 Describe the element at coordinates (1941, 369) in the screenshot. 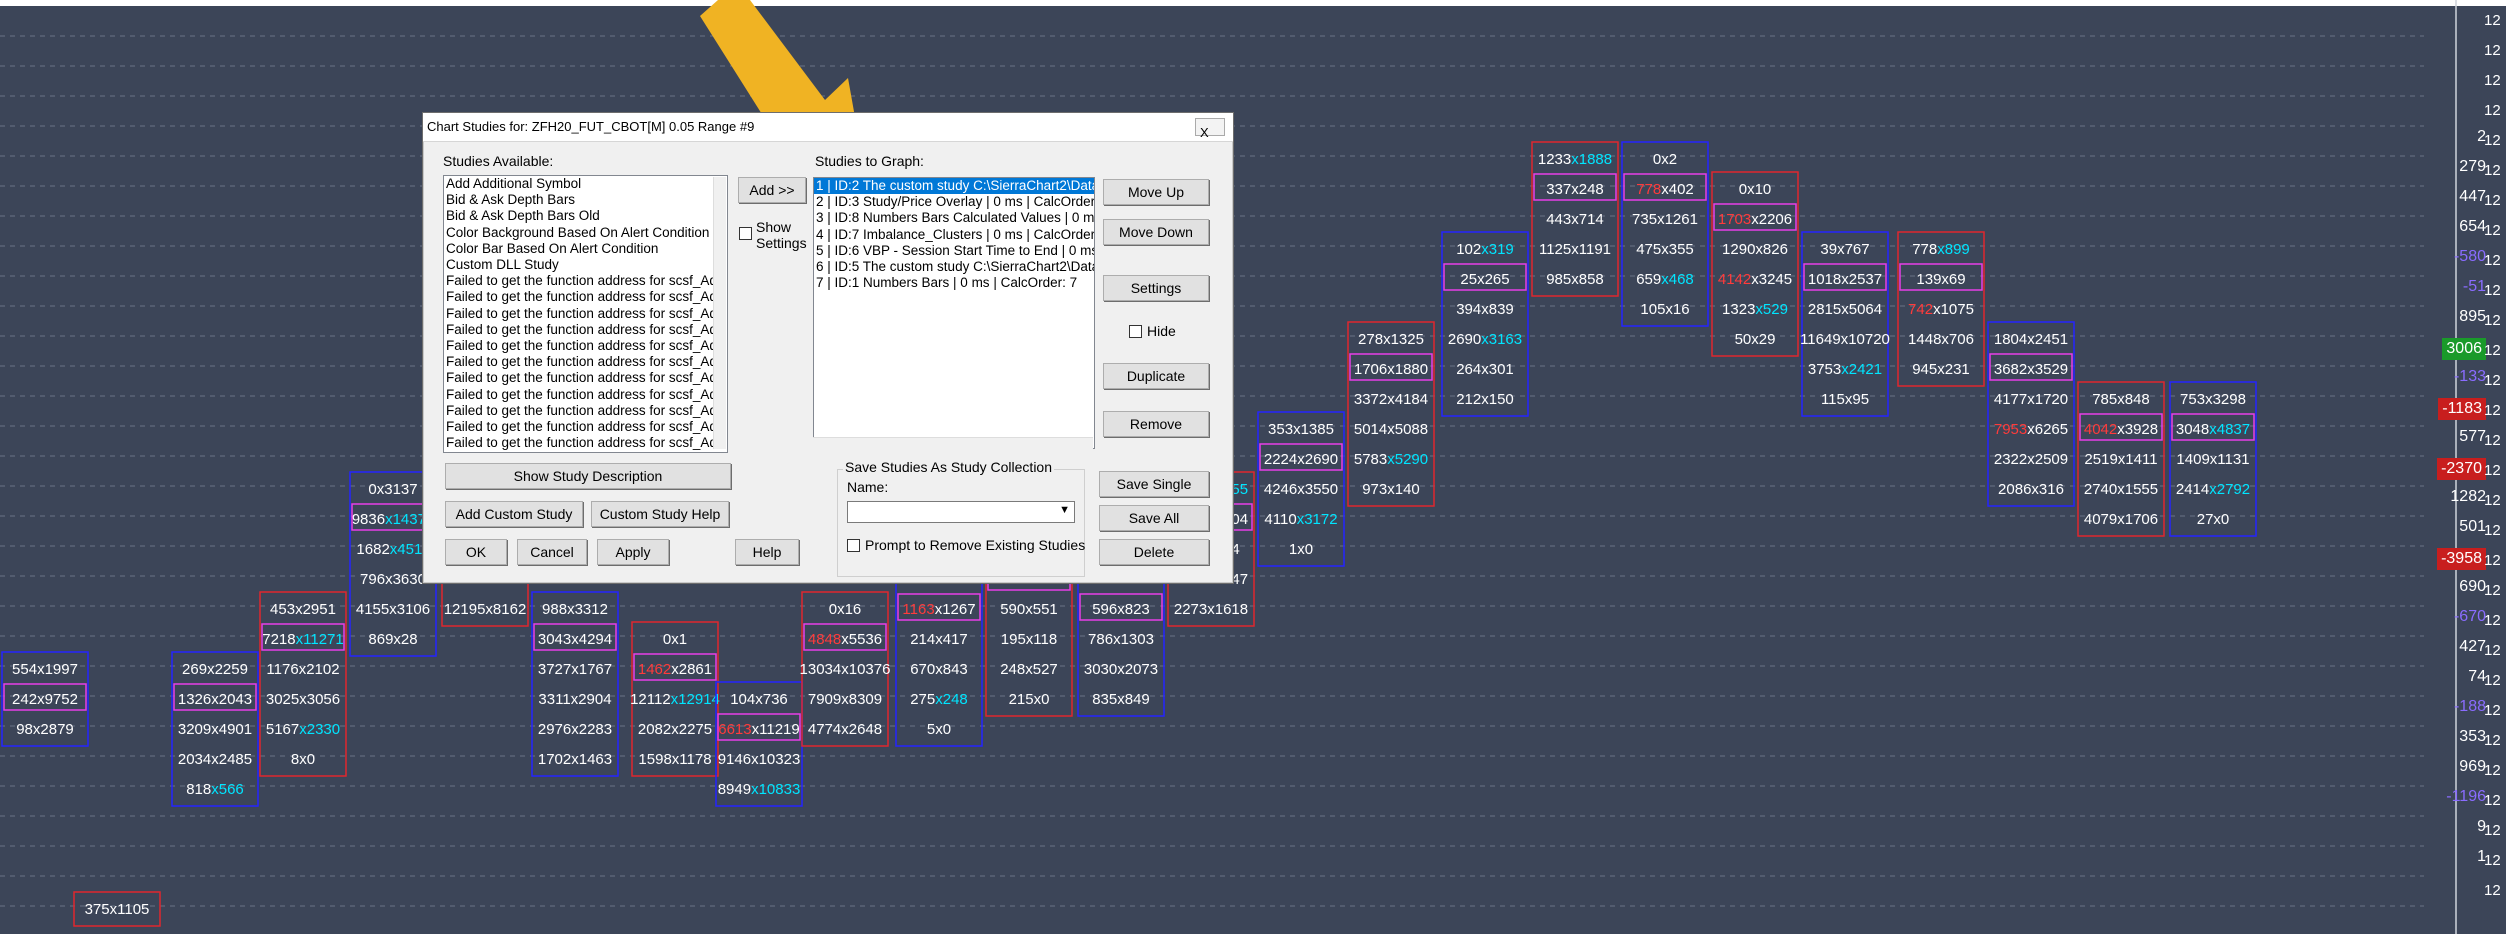

I see `footprint-cell: 945x231` at that location.